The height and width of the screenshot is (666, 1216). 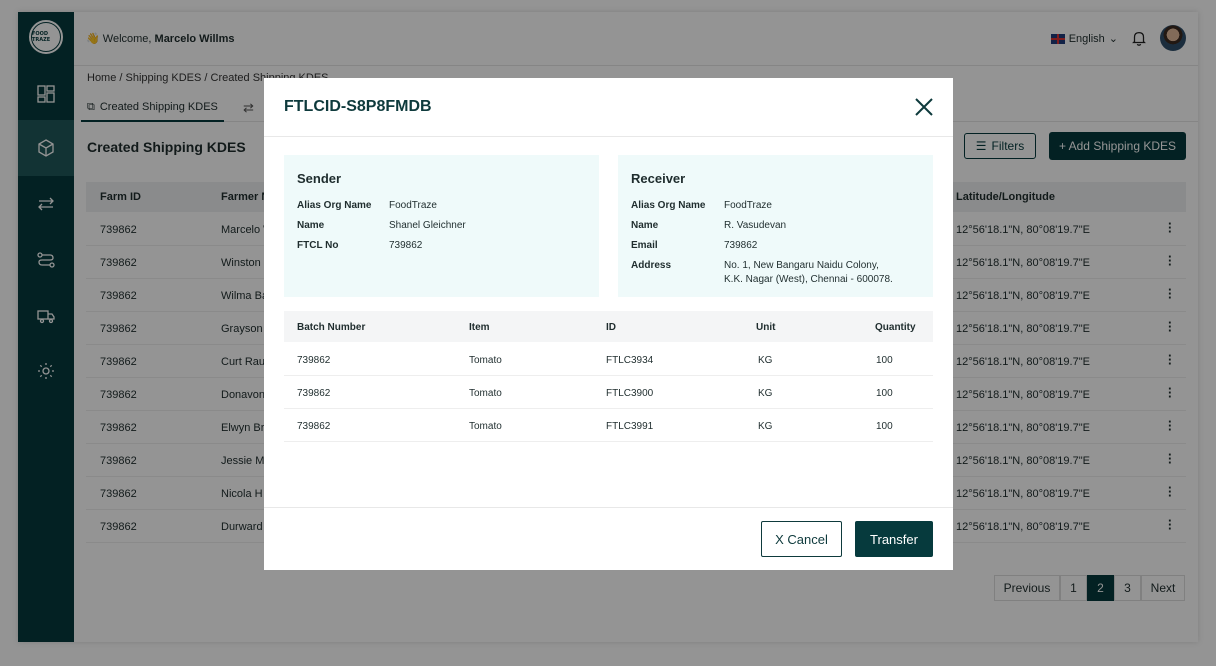 I want to click on items-table-header: Batch Number Item ID Unit Quantity, so click(x=608, y=326).